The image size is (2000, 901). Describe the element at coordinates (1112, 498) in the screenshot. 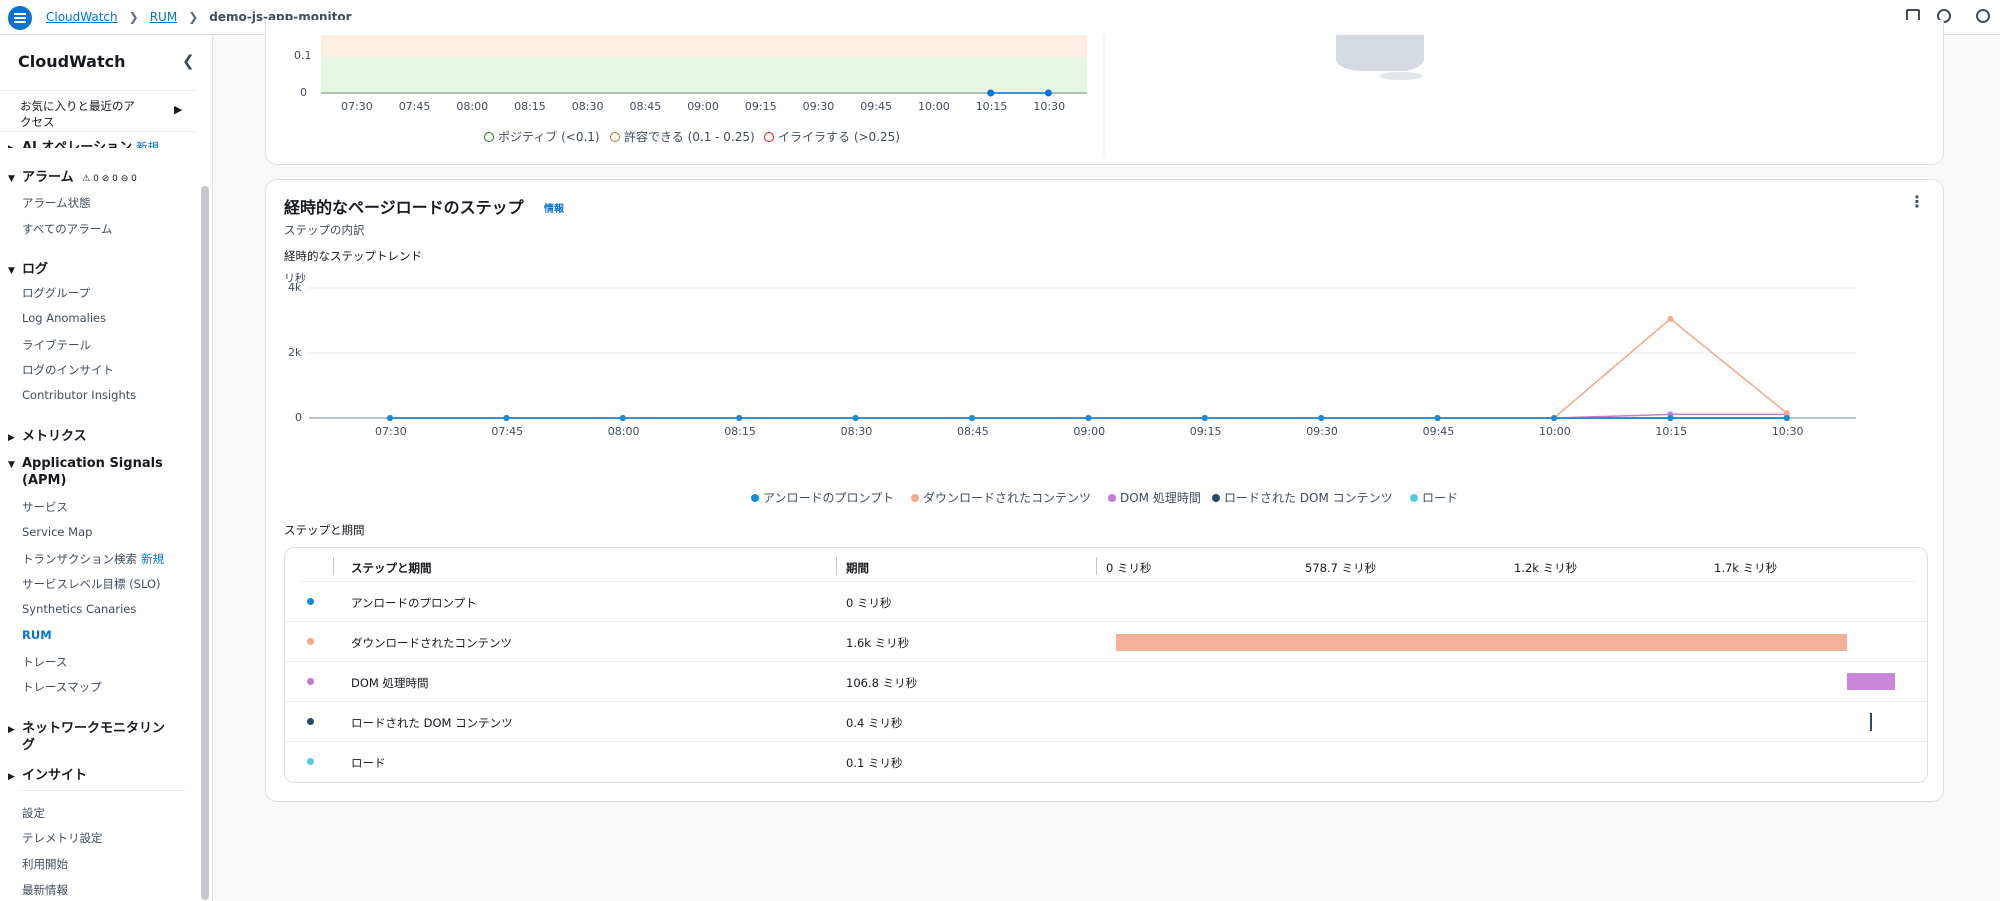

I see `legend-dot-icon` at that location.